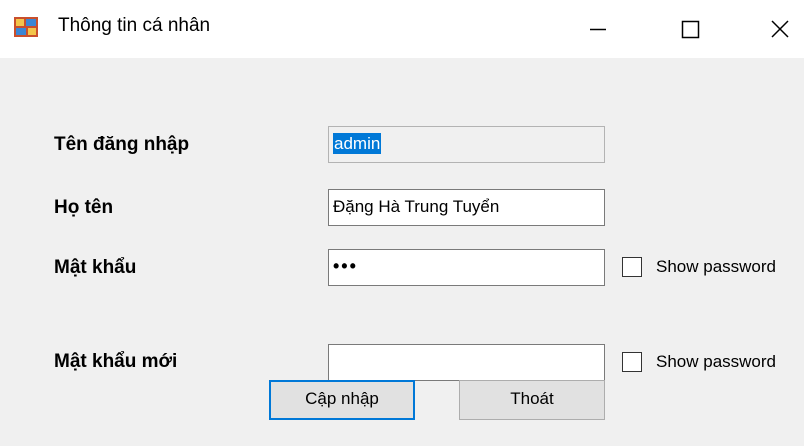 The width and height of the screenshot is (804, 446). What do you see at coordinates (26, 27) in the screenshot?
I see `form-app-icon` at bounding box center [26, 27].